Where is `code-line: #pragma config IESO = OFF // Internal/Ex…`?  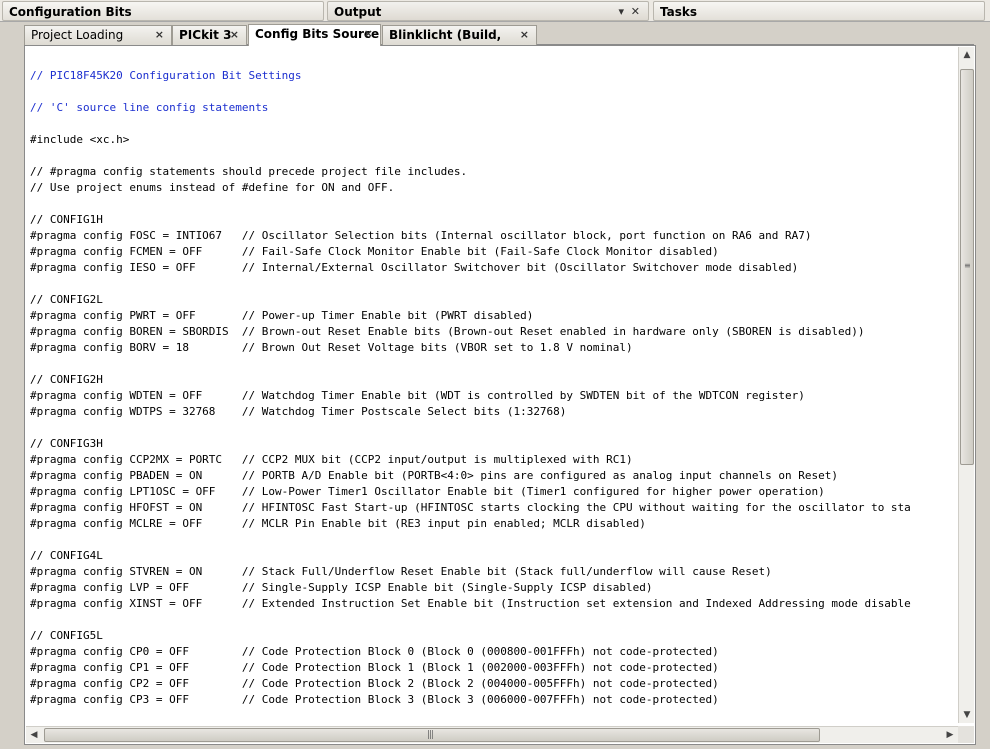 code-line: #pragma config IESO = OFF // Internal/Ex… is located at coordinates (414, 267).